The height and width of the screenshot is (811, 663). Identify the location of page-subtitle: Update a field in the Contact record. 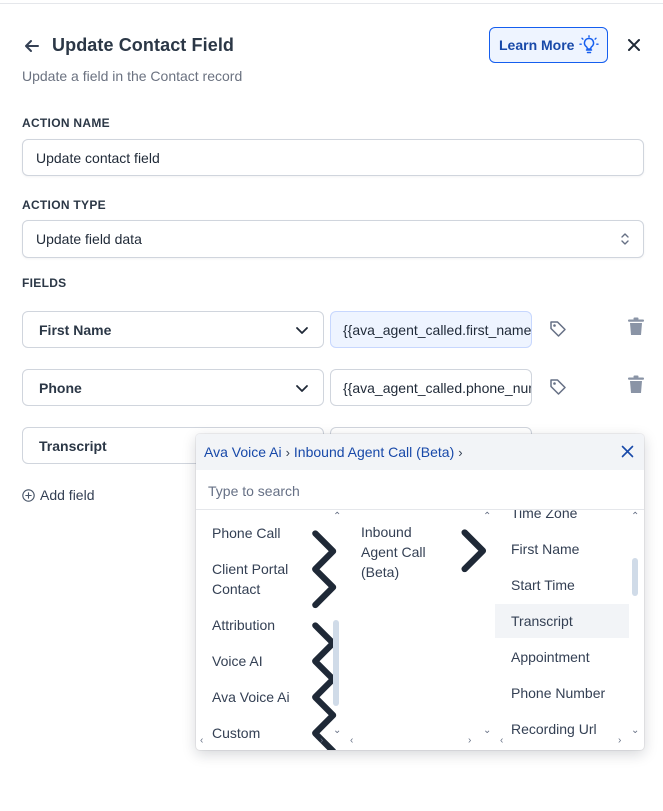
(132, 76).